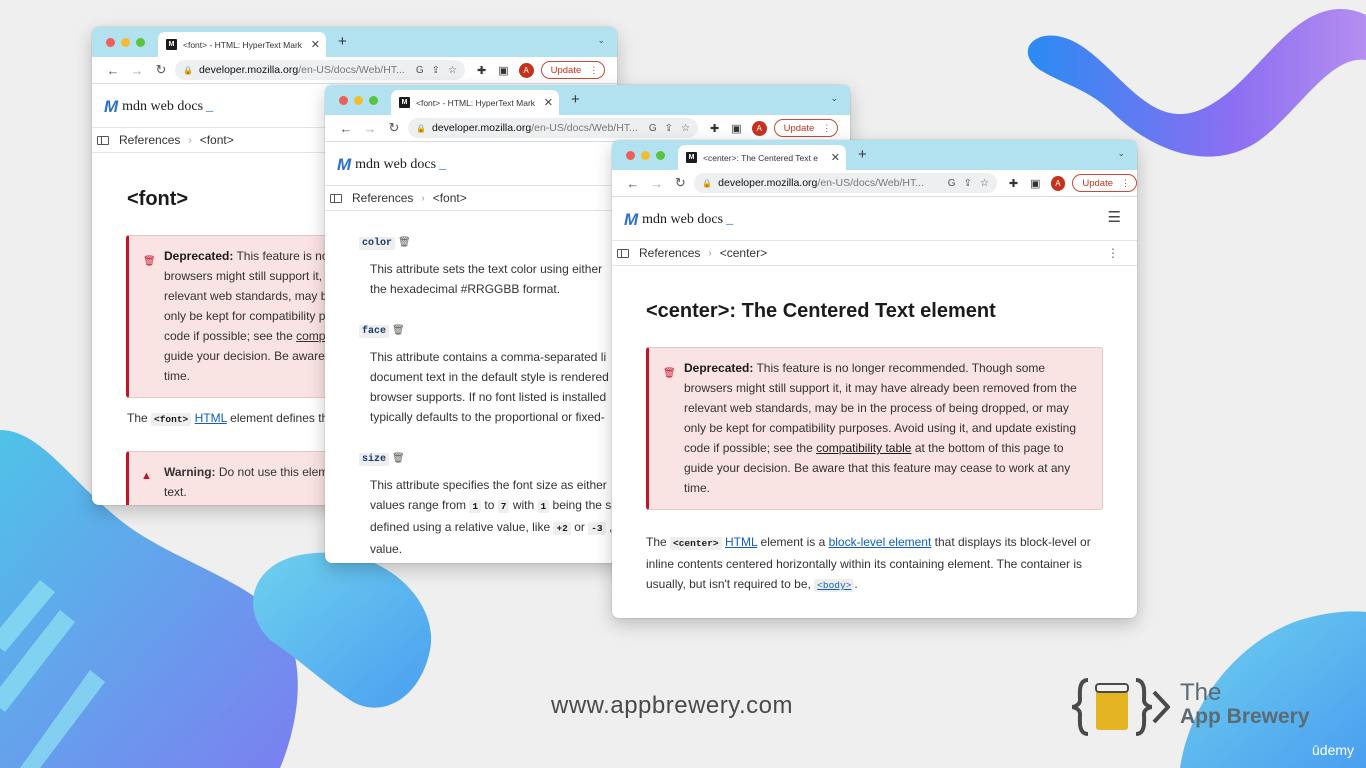  I want to click on logo-text: mdn web docs, so click(396, 164).